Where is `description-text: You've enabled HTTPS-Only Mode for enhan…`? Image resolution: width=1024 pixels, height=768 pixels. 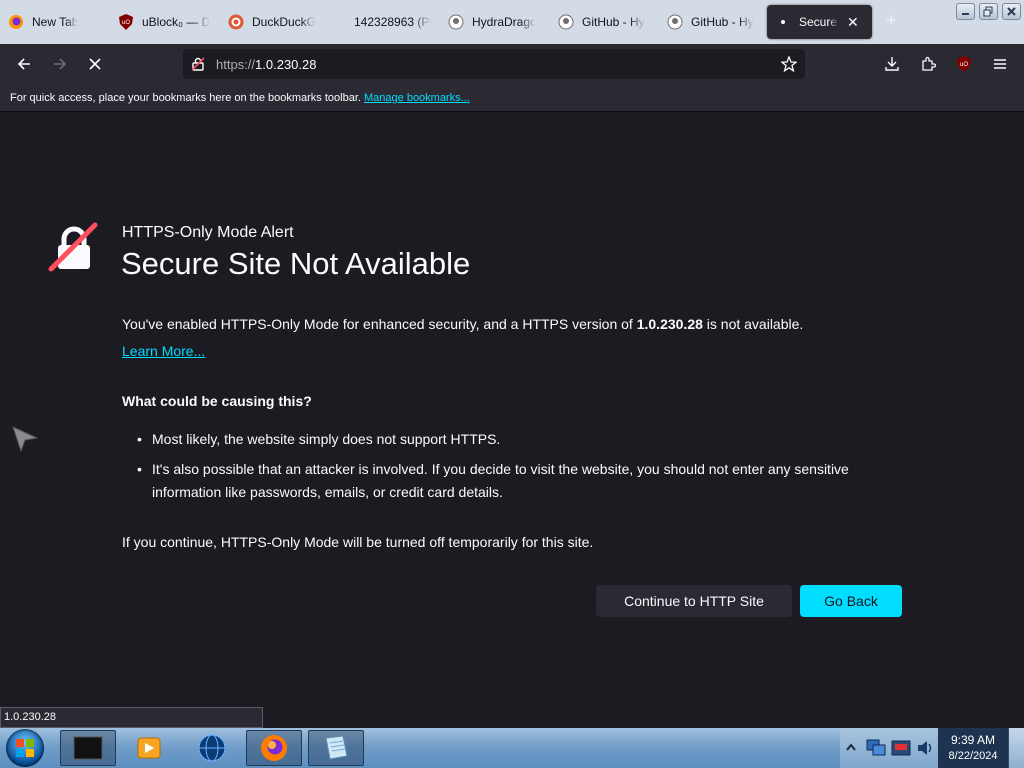
description-text: You've enabled HTTPS-Only Mode for enhan… is located at coordinates (379, 324).